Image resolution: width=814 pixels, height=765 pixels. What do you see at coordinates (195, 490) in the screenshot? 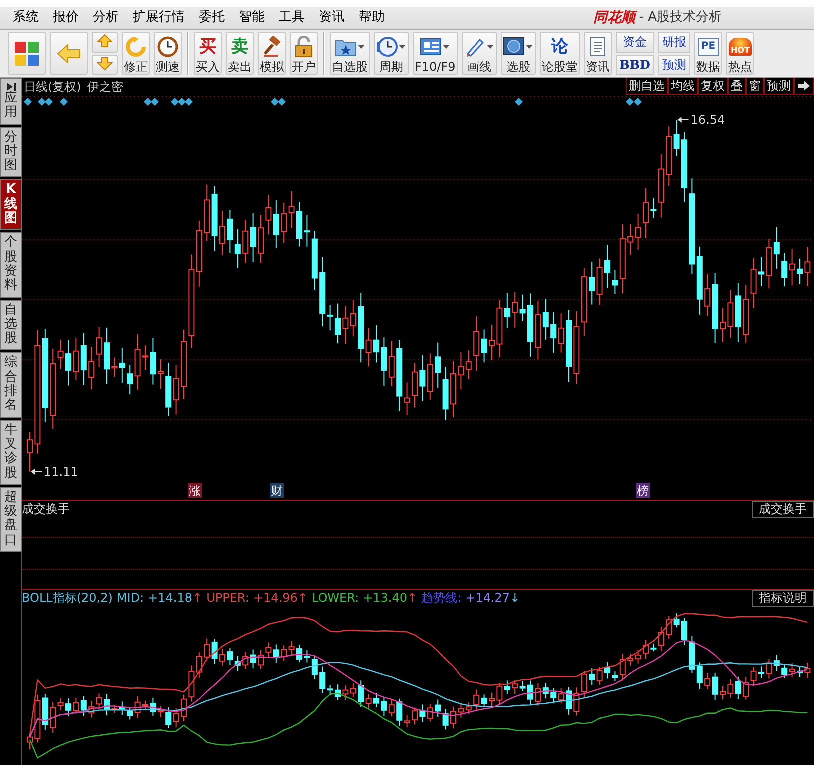
I see `event-tag: 涨` at bounding box center [195, 490].